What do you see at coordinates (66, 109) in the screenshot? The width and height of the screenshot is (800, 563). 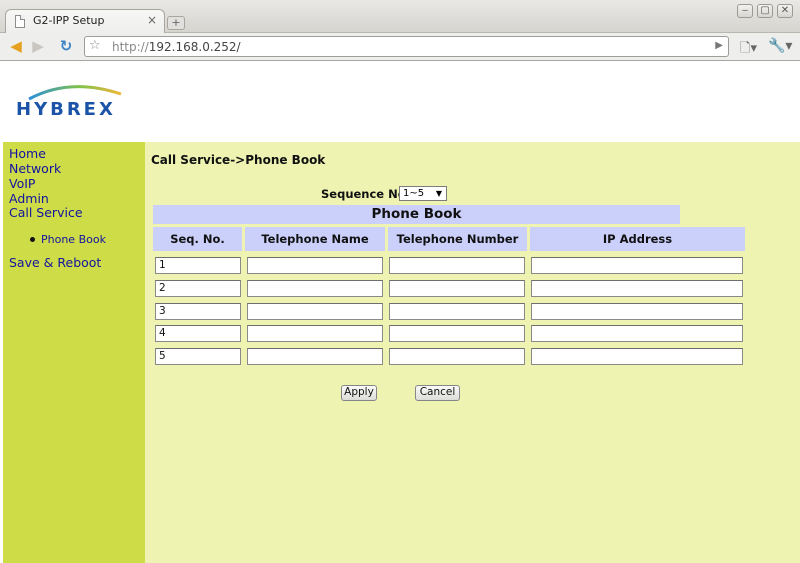 I see `svg-text: HYBREX` at bounding box center [66, 109].